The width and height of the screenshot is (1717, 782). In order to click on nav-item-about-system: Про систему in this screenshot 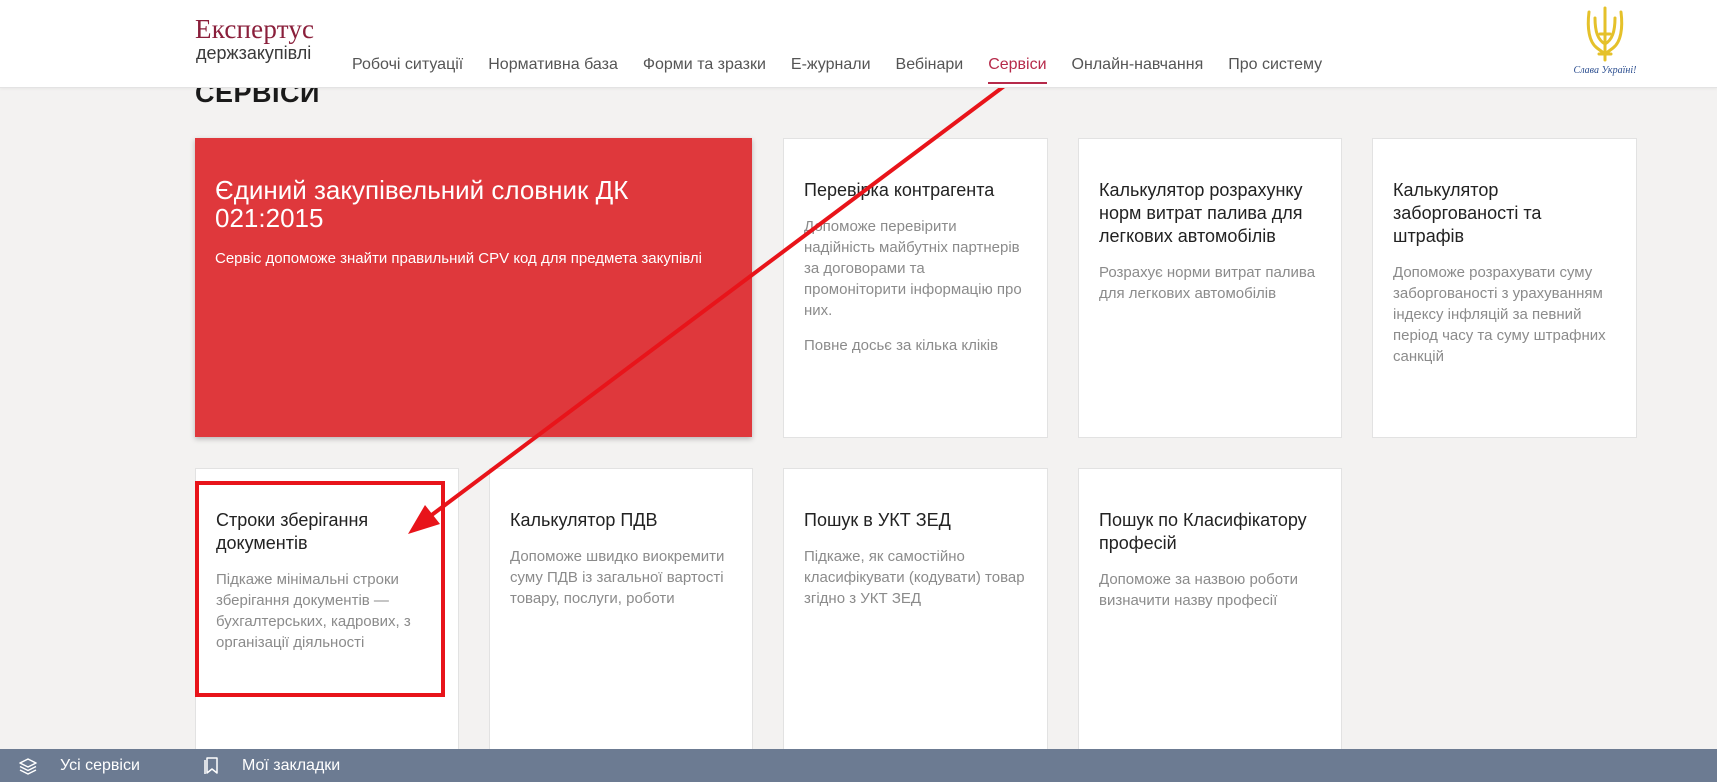, I will do `click(1275, 70)`.